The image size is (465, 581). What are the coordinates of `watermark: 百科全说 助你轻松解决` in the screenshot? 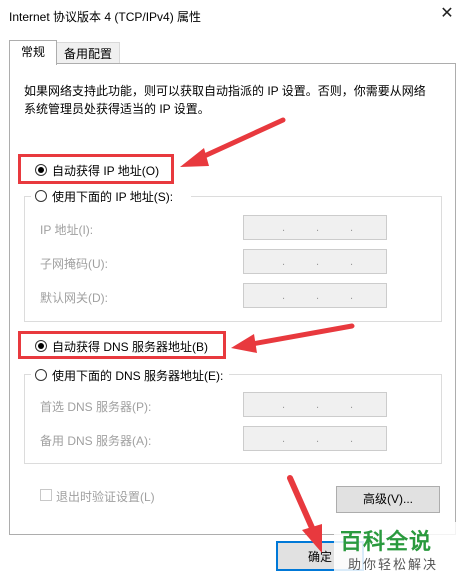 It's located at (398, 550).